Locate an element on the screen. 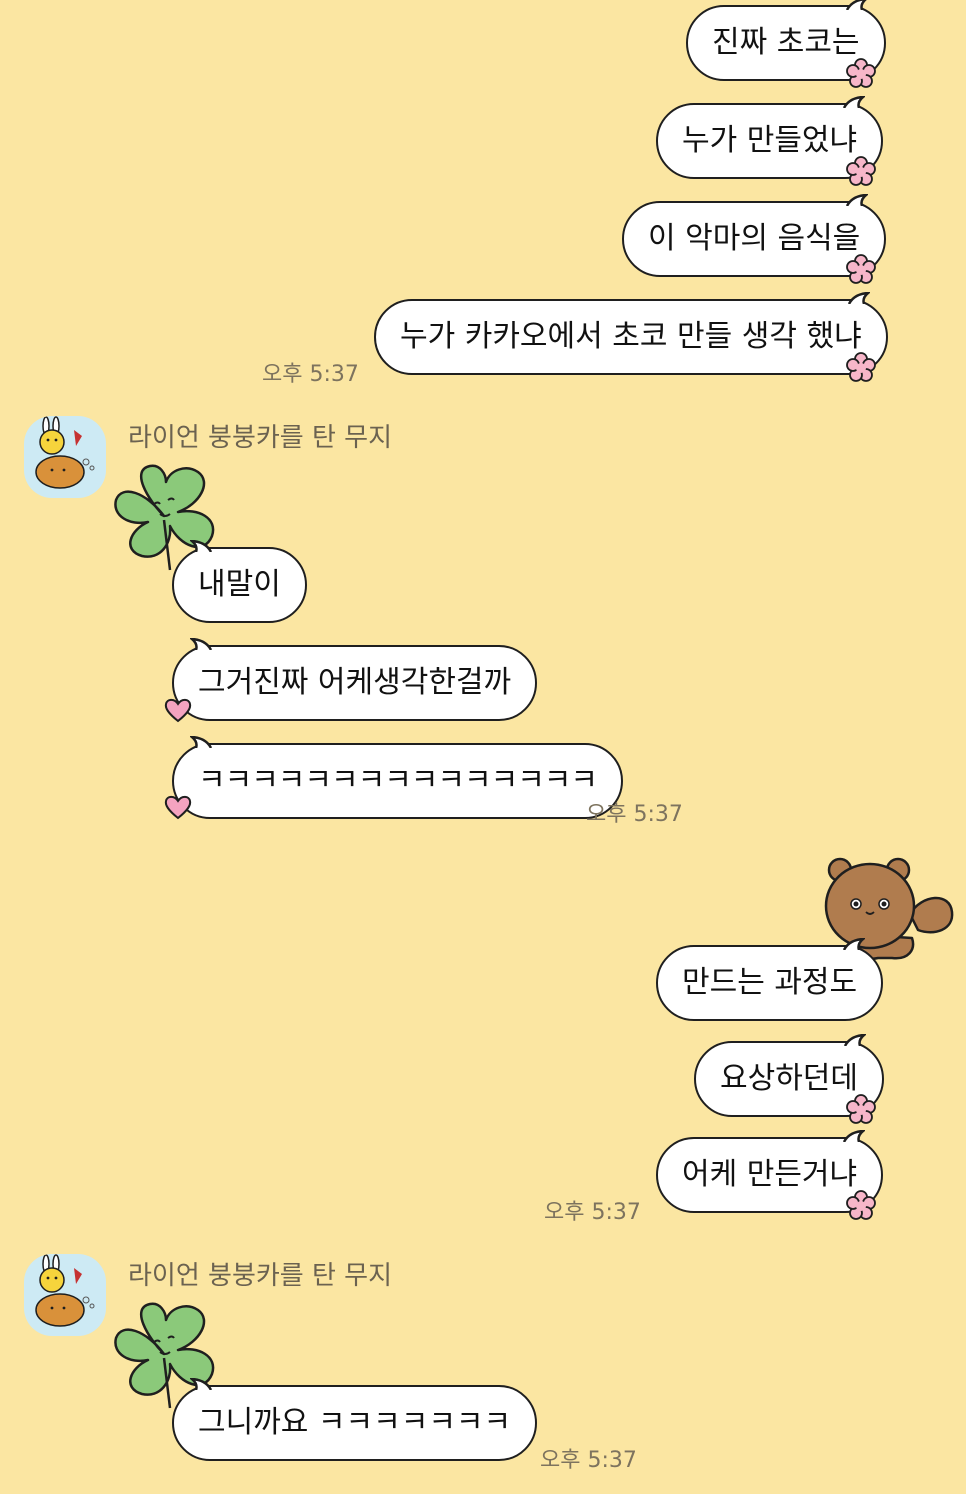  message-bubble: 그거진짜 어케생각한걸까 is located at coordinates (355, 679).